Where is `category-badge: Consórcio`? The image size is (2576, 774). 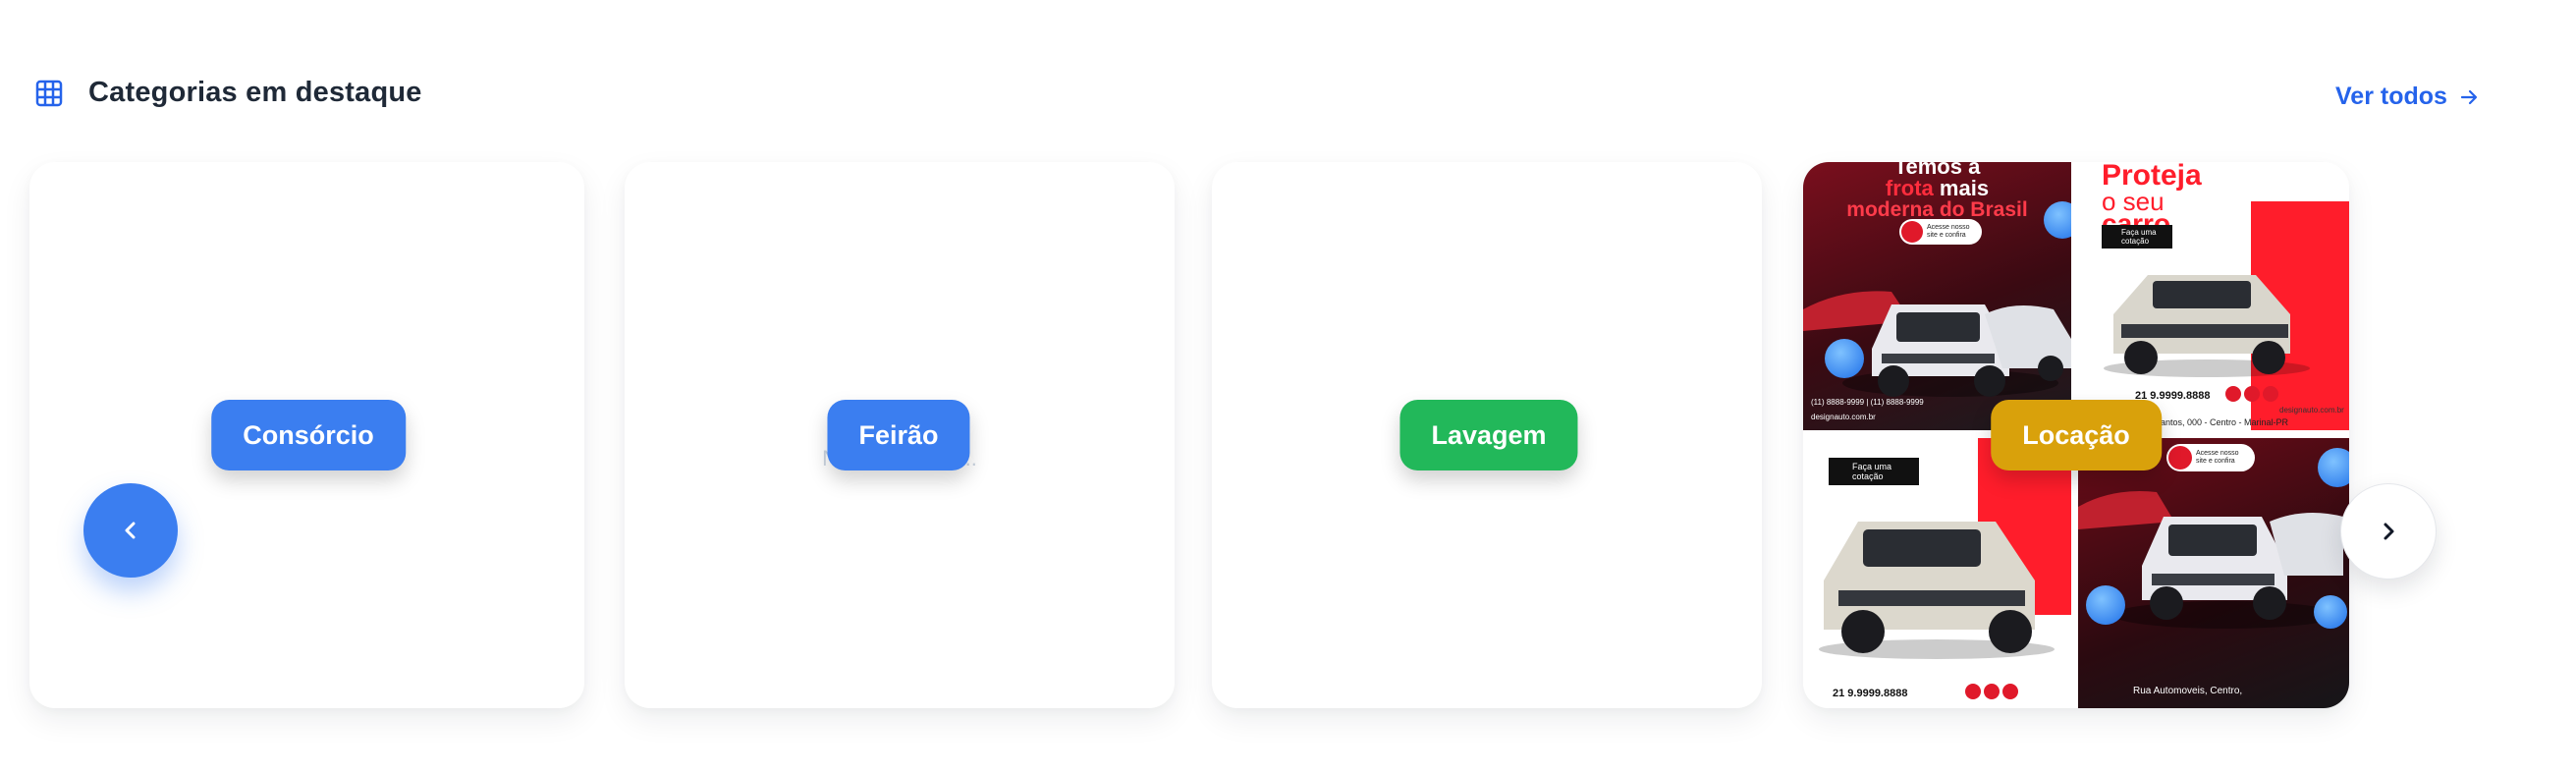
category-badge: Consórcio is located at coordinates (309, 435).